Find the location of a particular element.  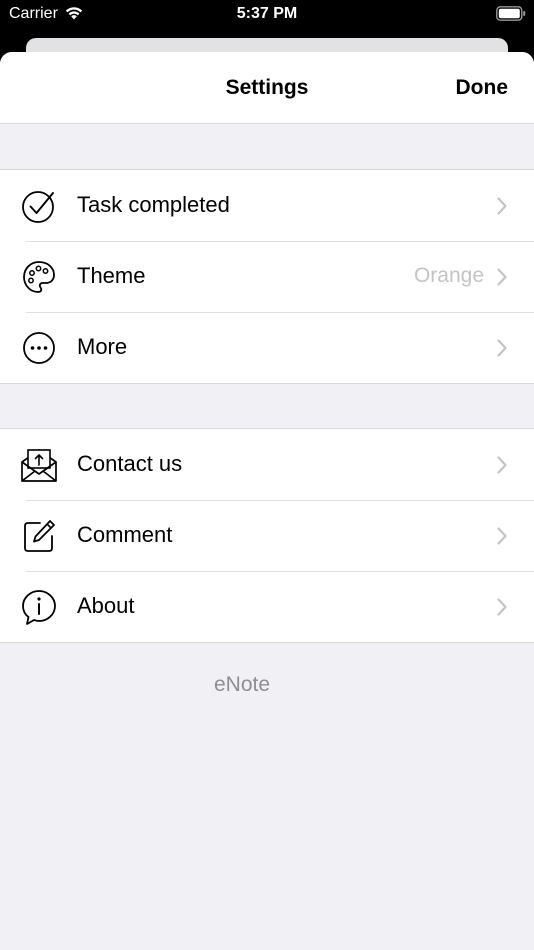

checkmark-circle-icon is located at coordinates (38, 207).